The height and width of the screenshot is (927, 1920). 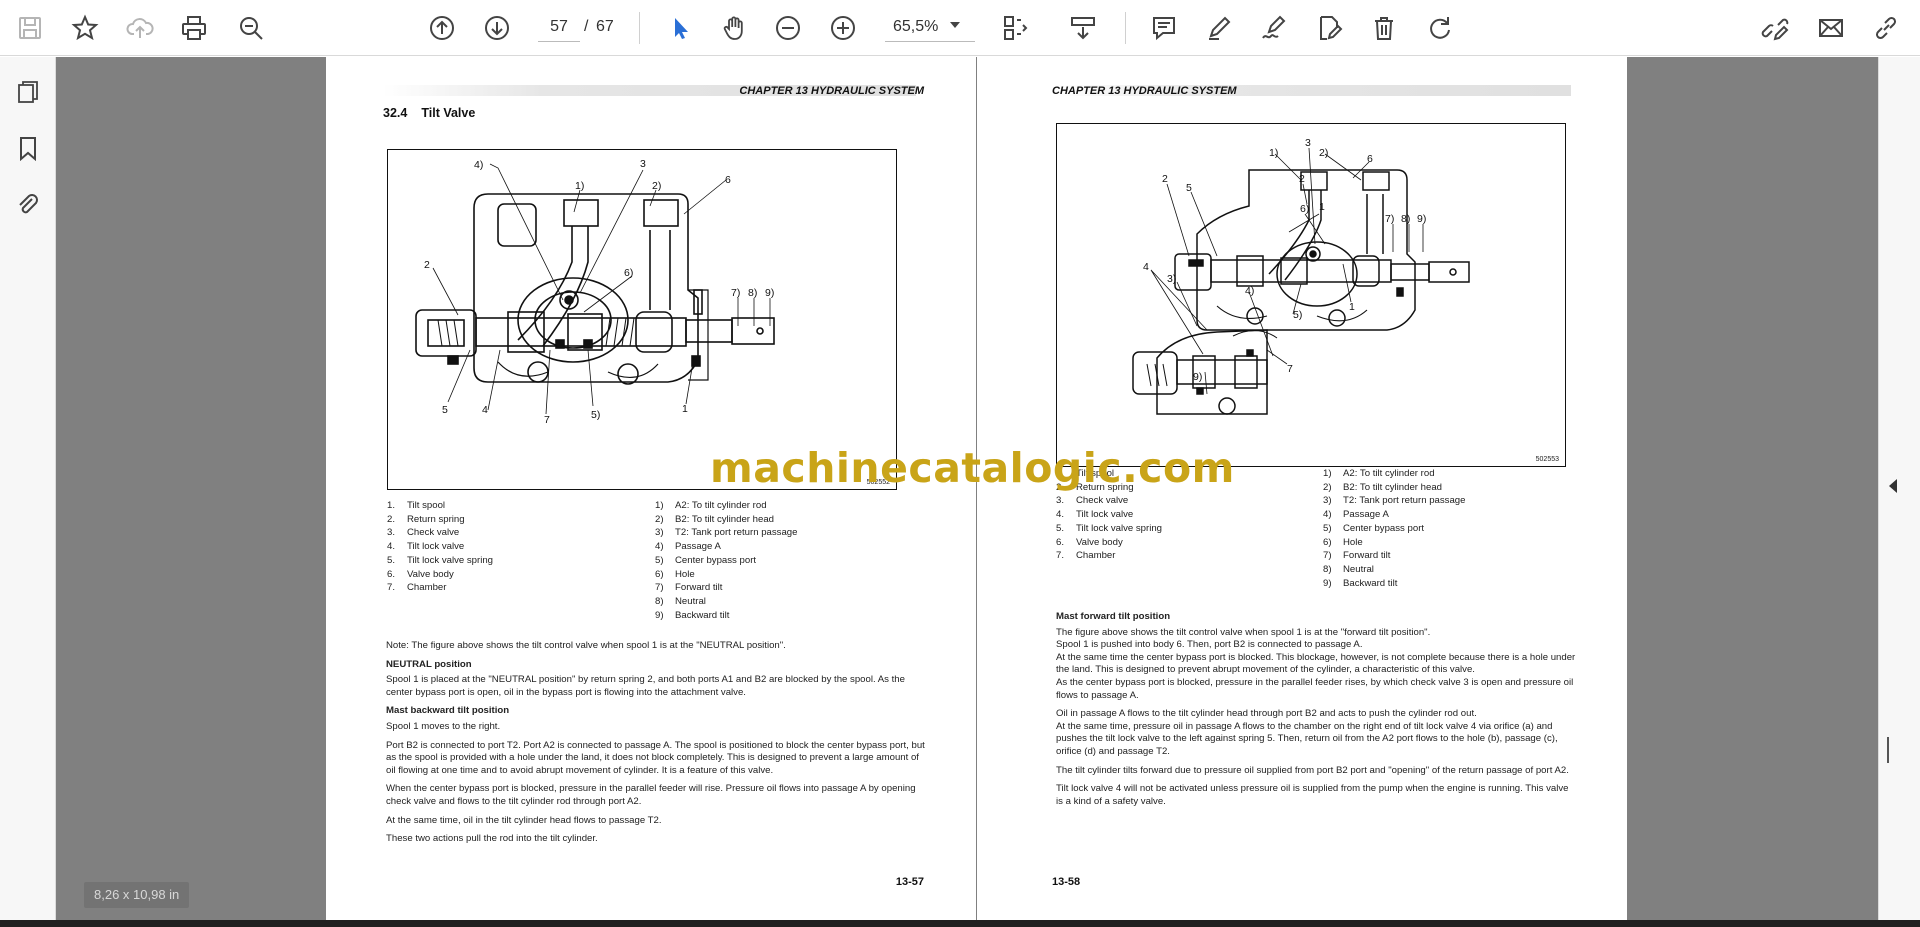 I want to click on legend-item: 2. Return spring, so click(x=426, y=519).